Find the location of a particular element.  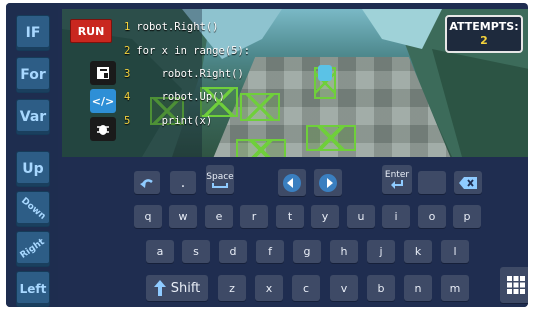

line-number: 3 is located at coordinates (127, 74).